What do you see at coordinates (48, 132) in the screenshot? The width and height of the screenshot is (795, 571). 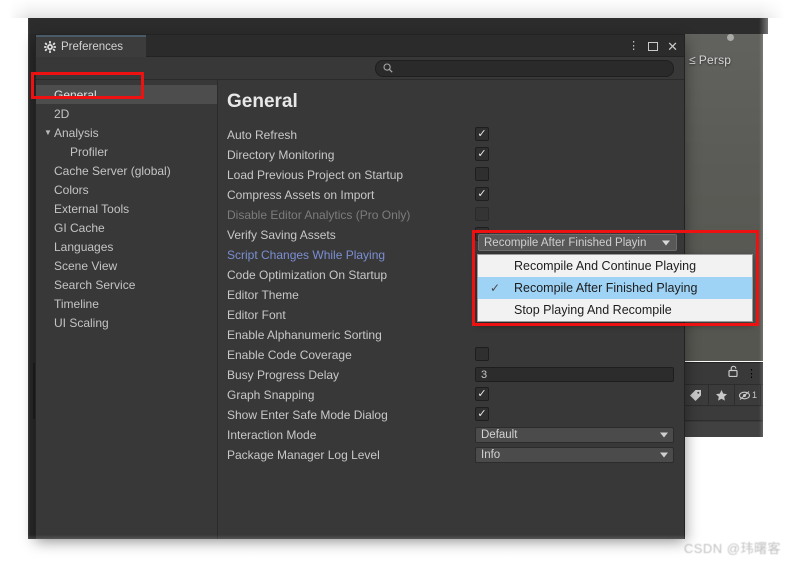 I see `chevron-down-icon: ▼` at bounding box center [48, 132].